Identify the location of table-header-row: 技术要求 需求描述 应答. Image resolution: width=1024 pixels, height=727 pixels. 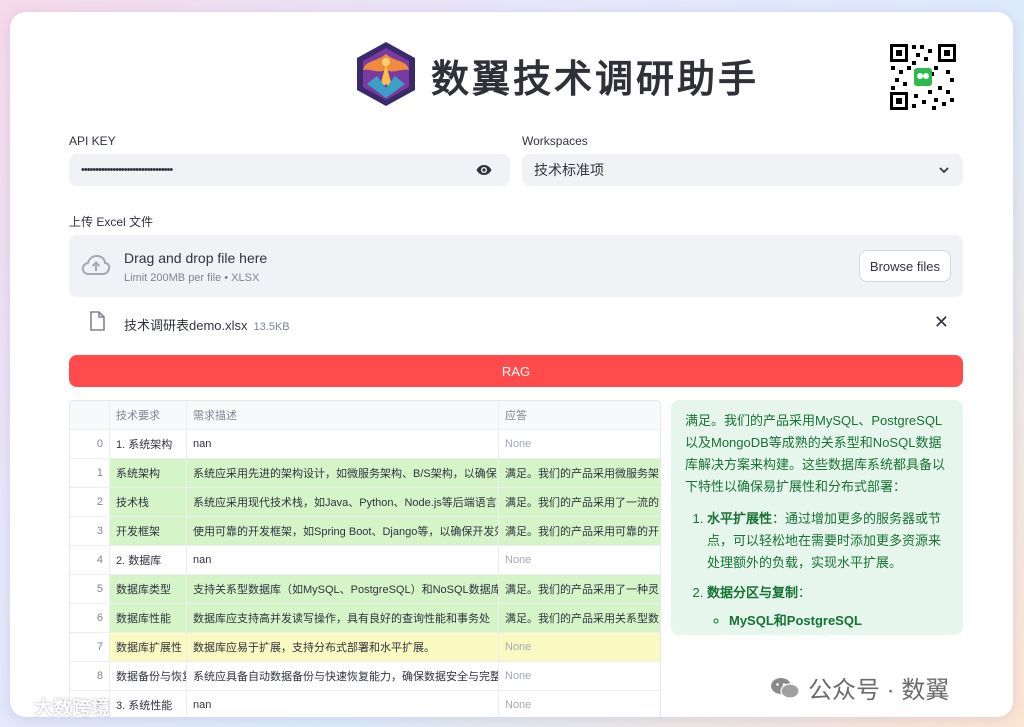
(365, 415).